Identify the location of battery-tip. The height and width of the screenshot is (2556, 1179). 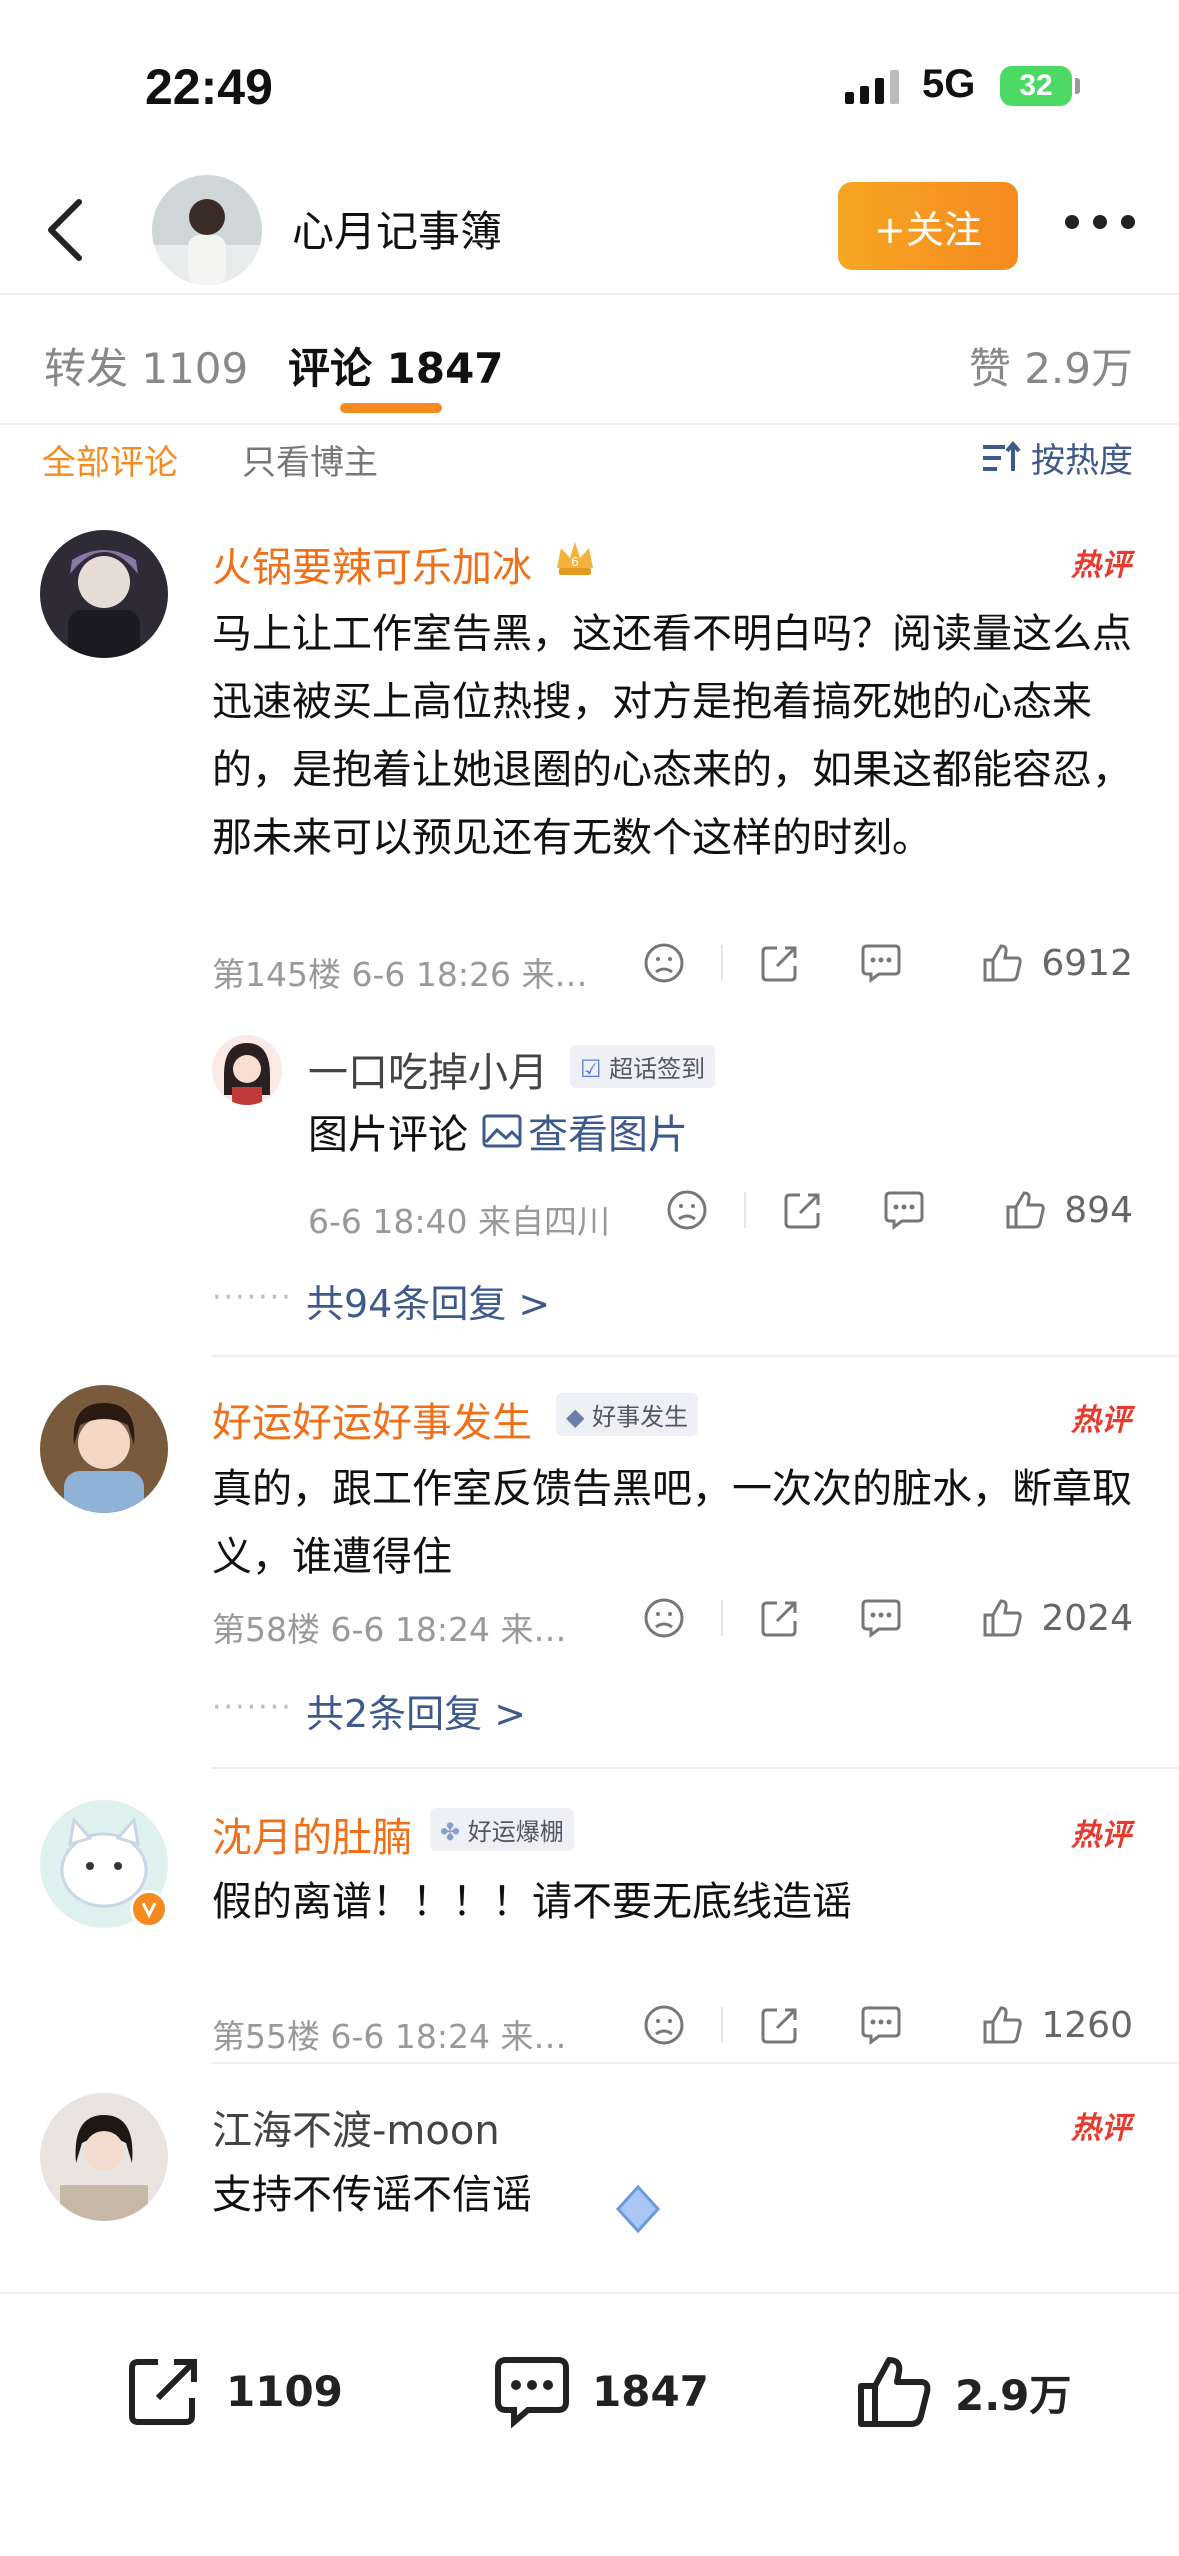
(1077, 86).